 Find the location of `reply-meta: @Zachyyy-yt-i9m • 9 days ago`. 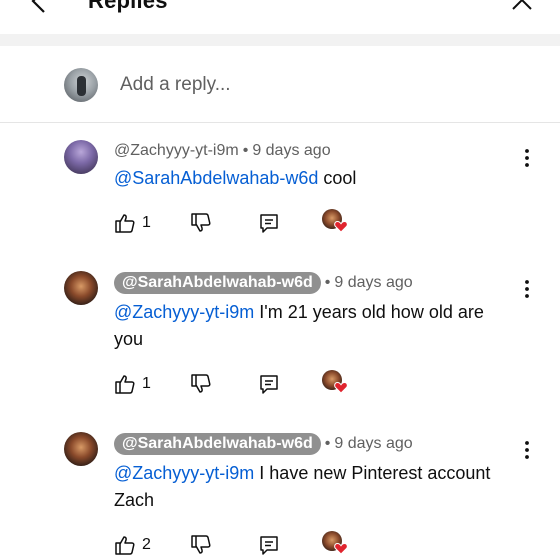

reply-meta: @Zachyyy-yt-i9m • 9 days ago is located at coordinates (222, 150).